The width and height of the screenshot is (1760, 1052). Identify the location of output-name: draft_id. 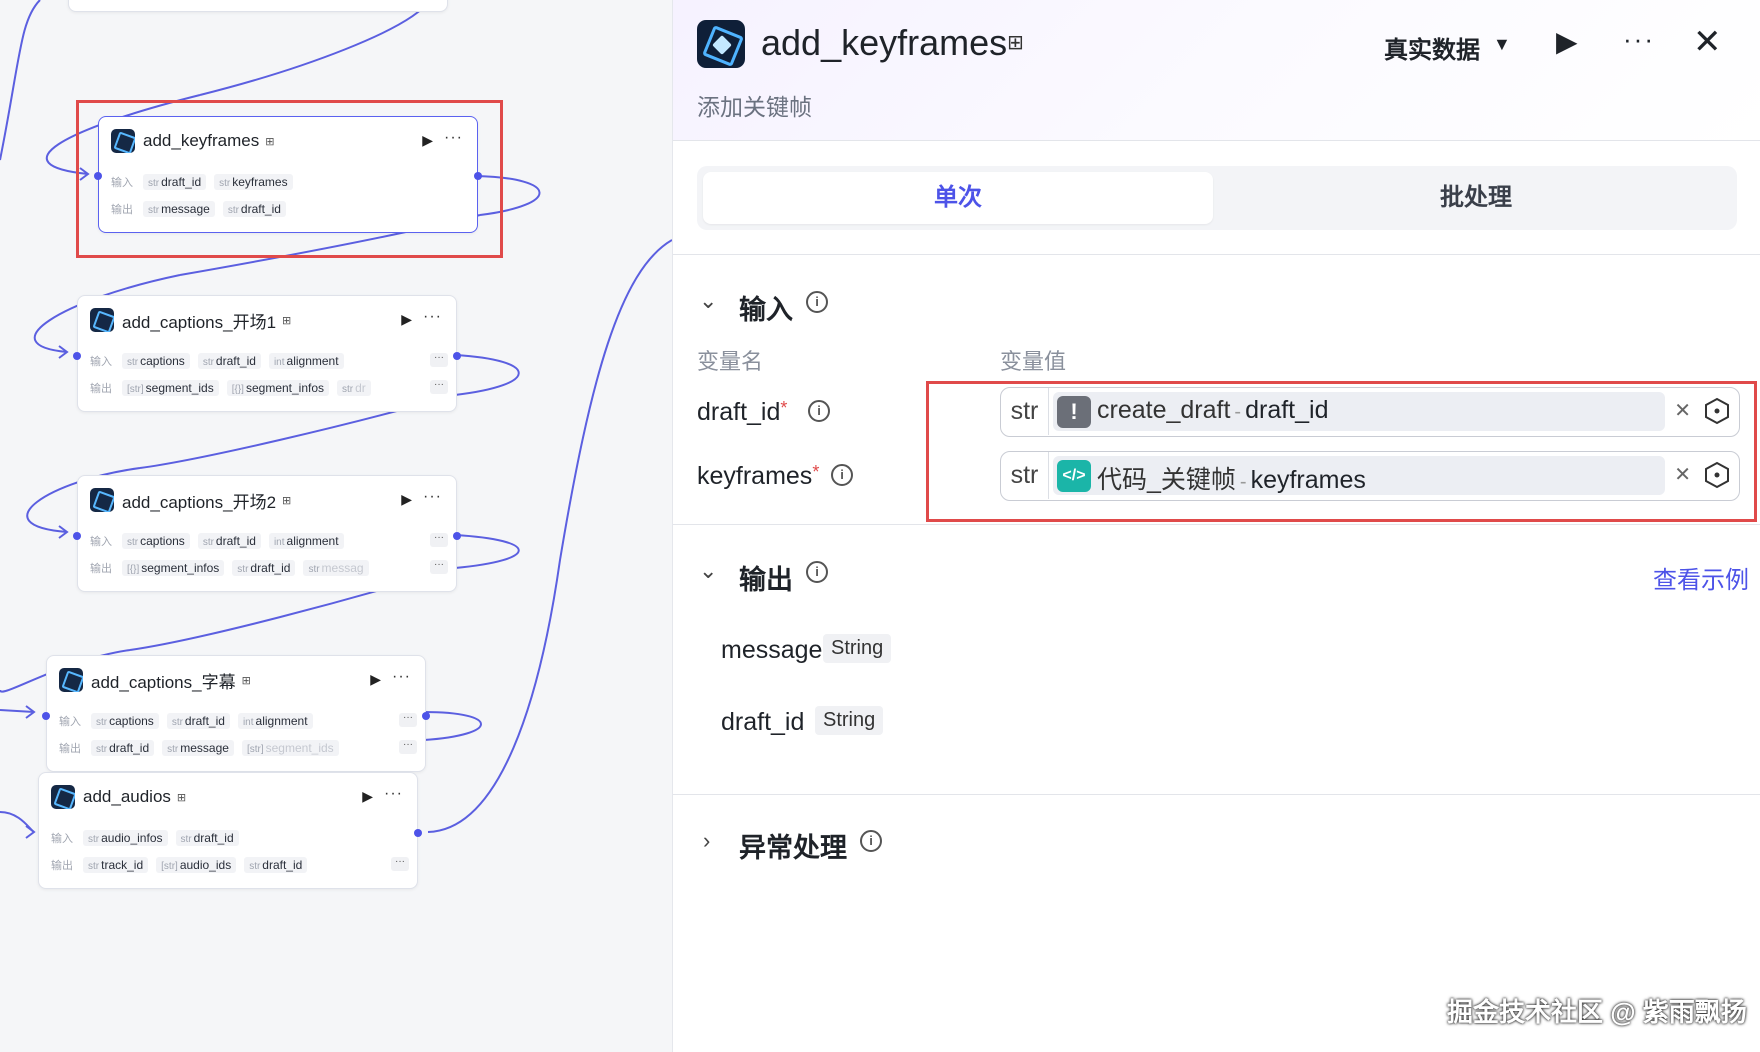
(763, 722).